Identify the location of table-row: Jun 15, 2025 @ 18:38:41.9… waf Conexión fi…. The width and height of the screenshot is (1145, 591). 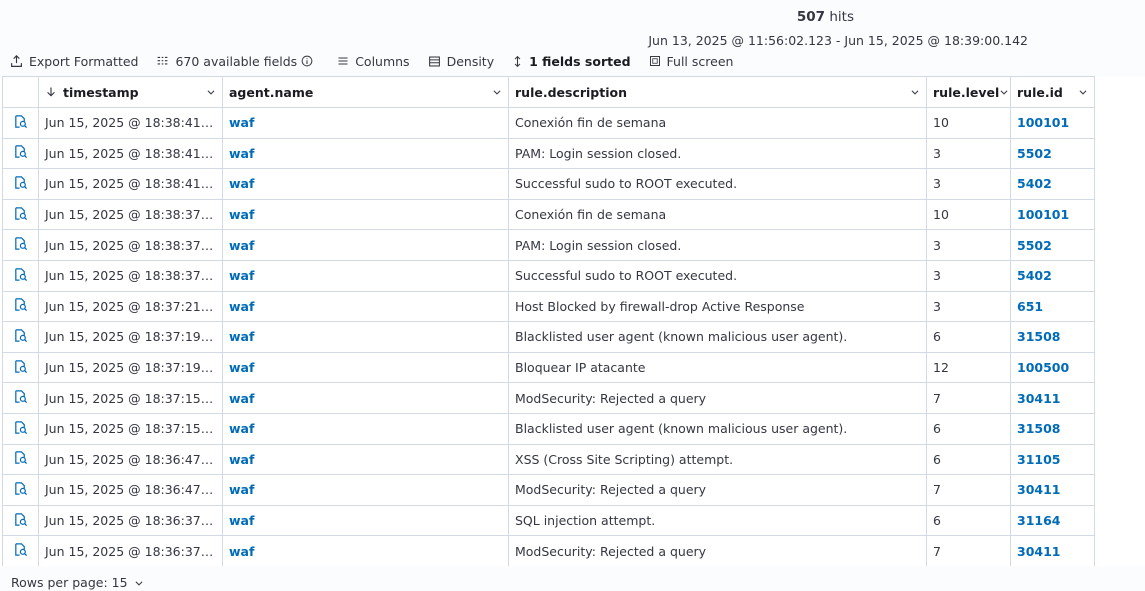
(548, 123).